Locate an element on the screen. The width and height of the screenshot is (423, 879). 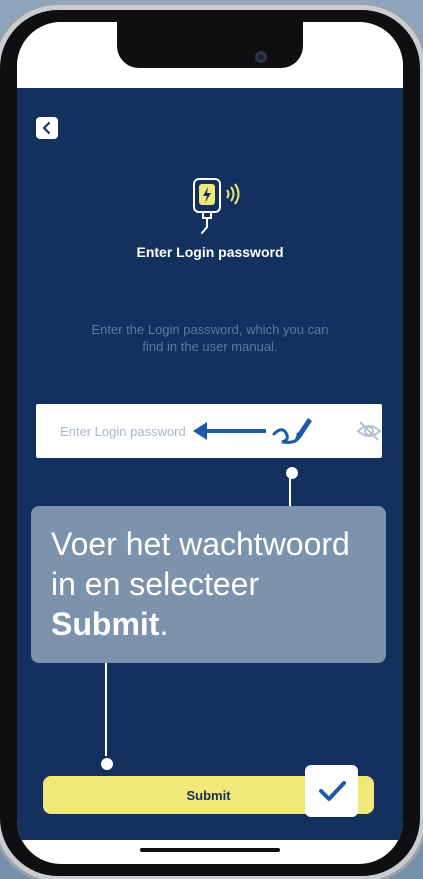
checkmark-graphic is located at coordinates (332, 791).